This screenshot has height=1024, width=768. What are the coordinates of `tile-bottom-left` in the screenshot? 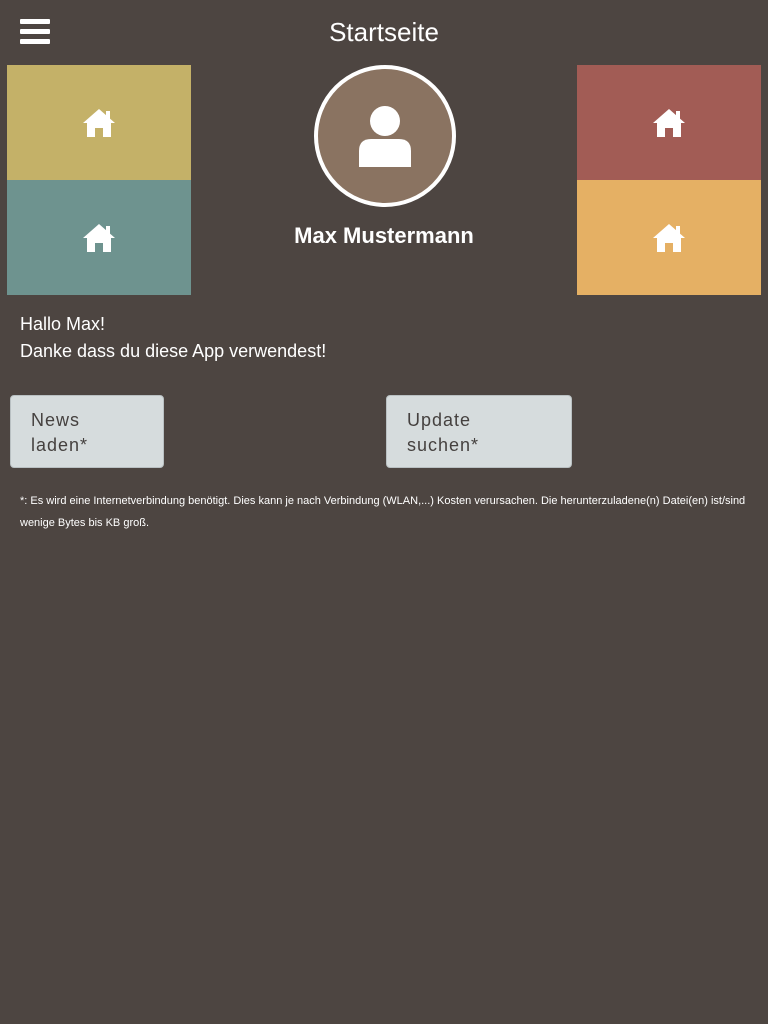 It's located at (99, 237).